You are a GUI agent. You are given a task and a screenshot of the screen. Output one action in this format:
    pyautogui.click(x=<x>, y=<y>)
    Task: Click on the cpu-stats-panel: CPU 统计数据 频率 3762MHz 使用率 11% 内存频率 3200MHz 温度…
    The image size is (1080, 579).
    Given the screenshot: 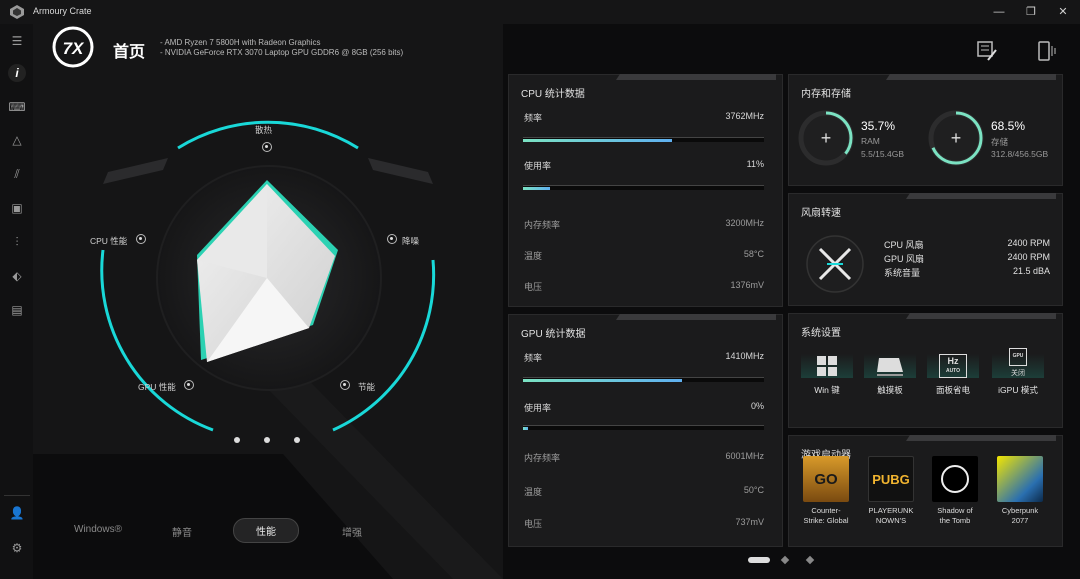 What is the action you would take?
    pyautogui.click(x=645, y=190)
    